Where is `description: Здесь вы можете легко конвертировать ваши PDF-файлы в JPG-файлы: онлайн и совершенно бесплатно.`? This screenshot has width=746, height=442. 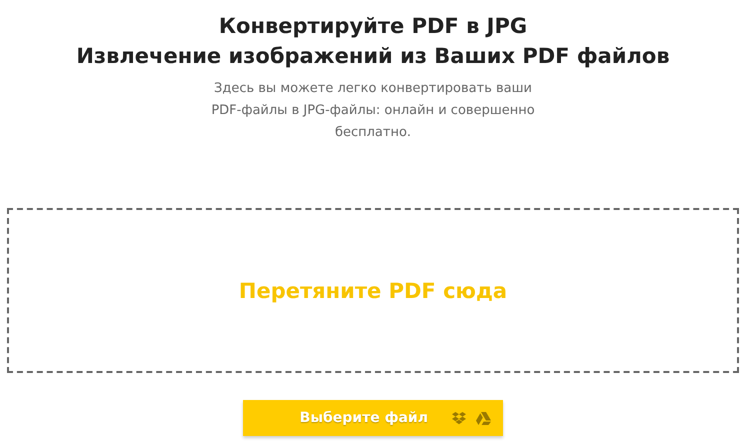 description: Здесь вы можете легко конвертировать ваши PDF-файлы в JPG-файлы: онлайн и совершенно бесплатно. is located at coordinates (373, 111).